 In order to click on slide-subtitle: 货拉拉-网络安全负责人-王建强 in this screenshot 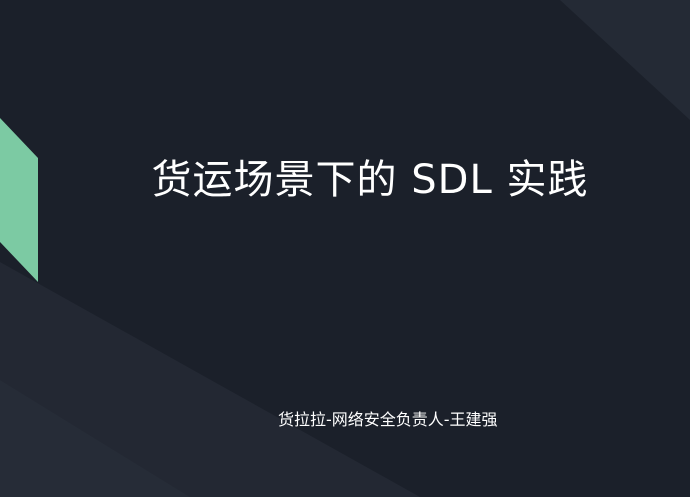, I will do `click(388, 419)`.